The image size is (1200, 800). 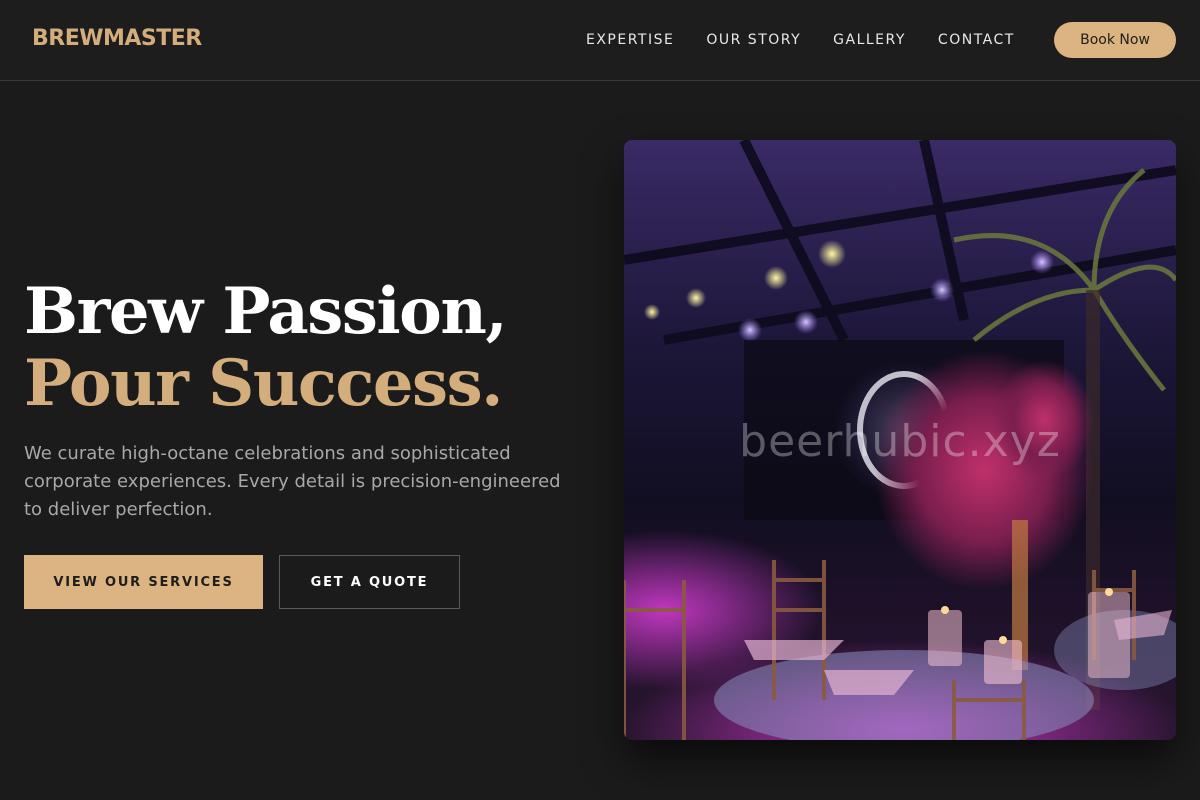 I want to click on hero-title: Brew Passion, Pour Success., so click(x=266, y=347).